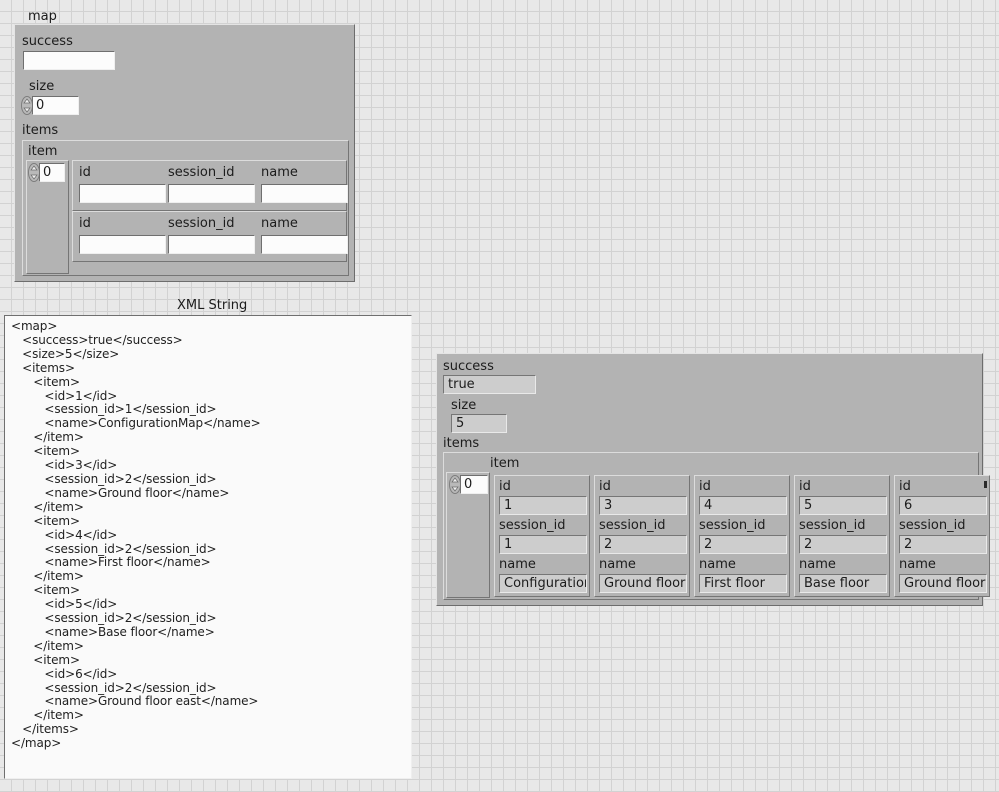 The image size is (999, 792). What do you see at coordinates (543, 583) in the screenshot?
I see `field-value-name: ConfigurationM` at bounding box center [543, 583].